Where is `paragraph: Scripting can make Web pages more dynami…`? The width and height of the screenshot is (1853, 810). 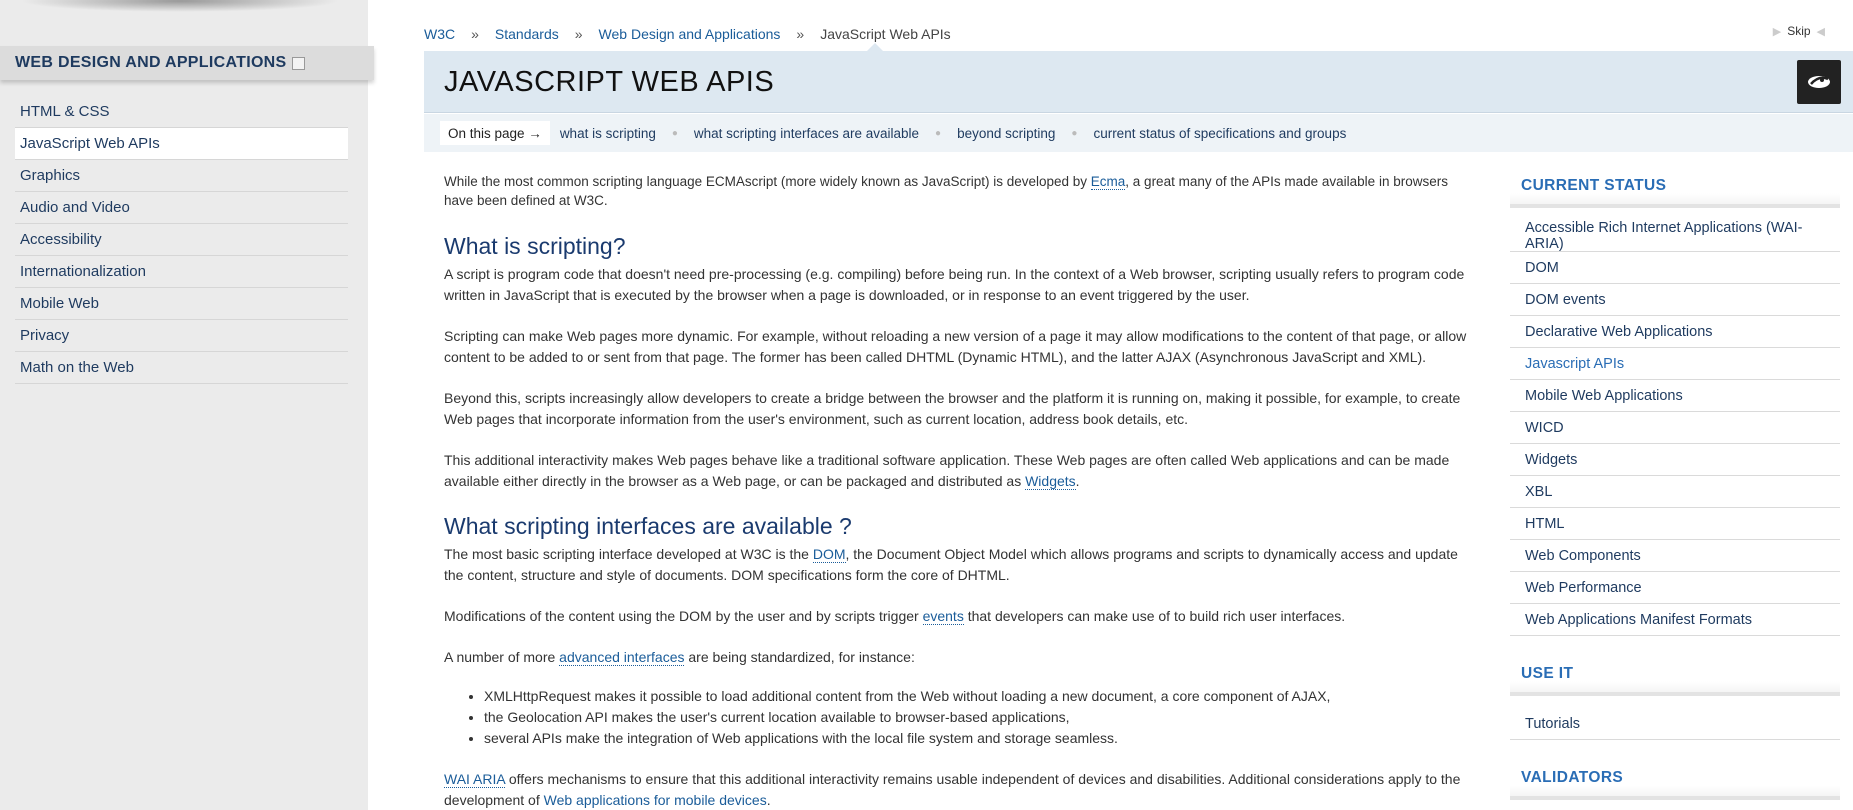 paragraph: Scripting can make Web pages more dynami… is located at coordinates (955, 346).